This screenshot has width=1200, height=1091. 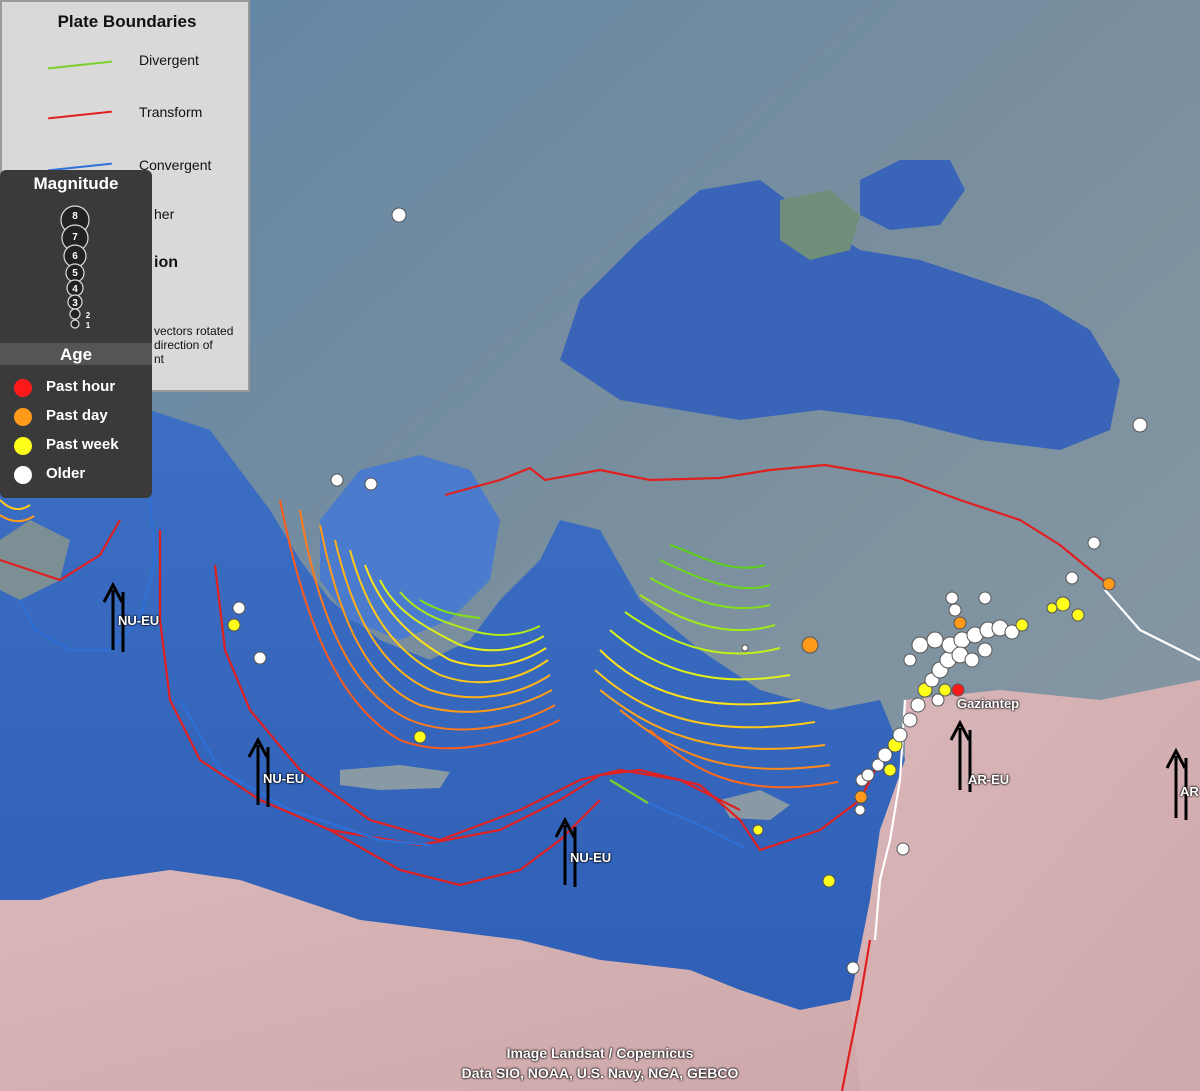 What do you see at coordinates (159, 359) in the screenshot?
I see `legend-note-3: nt` at bounding box center [159, 359].